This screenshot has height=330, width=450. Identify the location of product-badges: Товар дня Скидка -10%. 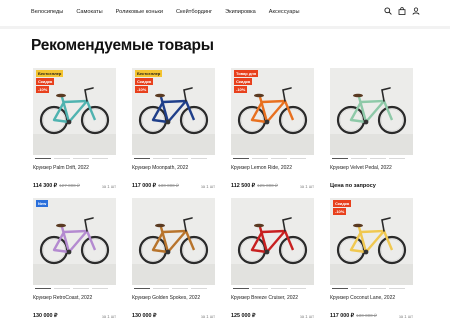
(246, 81).